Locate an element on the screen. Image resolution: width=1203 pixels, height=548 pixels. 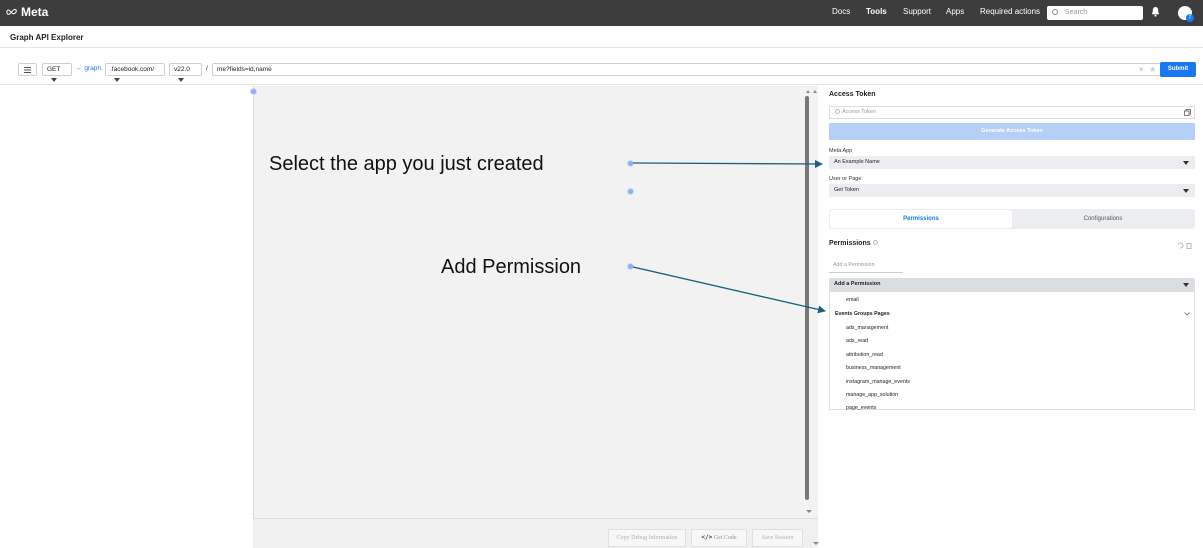
dropdown-item: ads_management is located at coordinates (867, 328).